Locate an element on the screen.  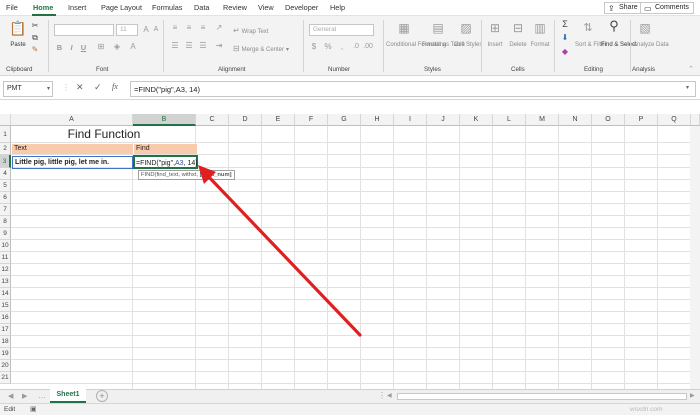
decrease-decimal-icon: .00 is located at coordinates (368, 47).